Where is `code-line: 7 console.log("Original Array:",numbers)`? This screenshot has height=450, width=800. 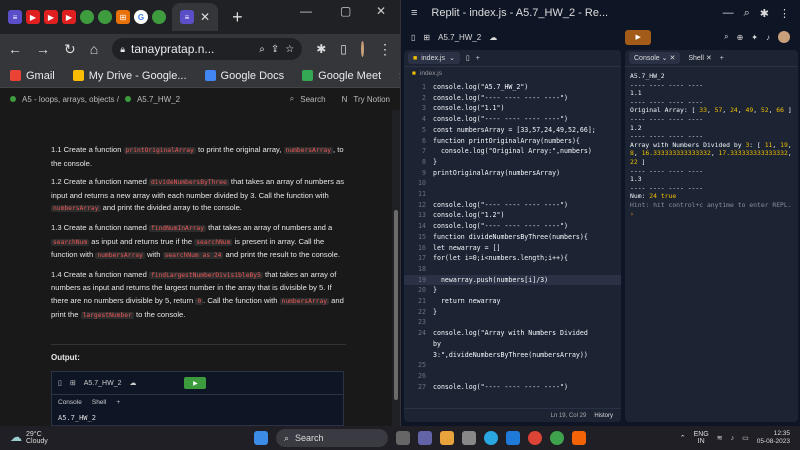
code-line: 7 console.log("Original Array:",numbers) is located at coordinates (512, 151).